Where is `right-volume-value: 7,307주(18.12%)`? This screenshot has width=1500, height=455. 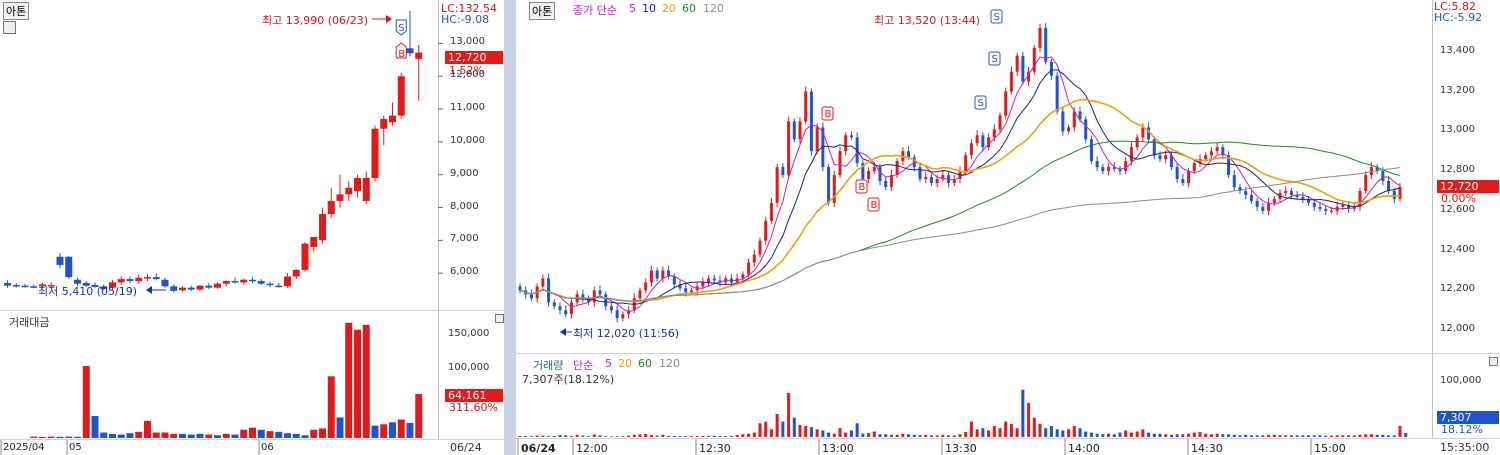
right-volume-value: 7,307주(18.12%) is located at coordinates (568, 379).